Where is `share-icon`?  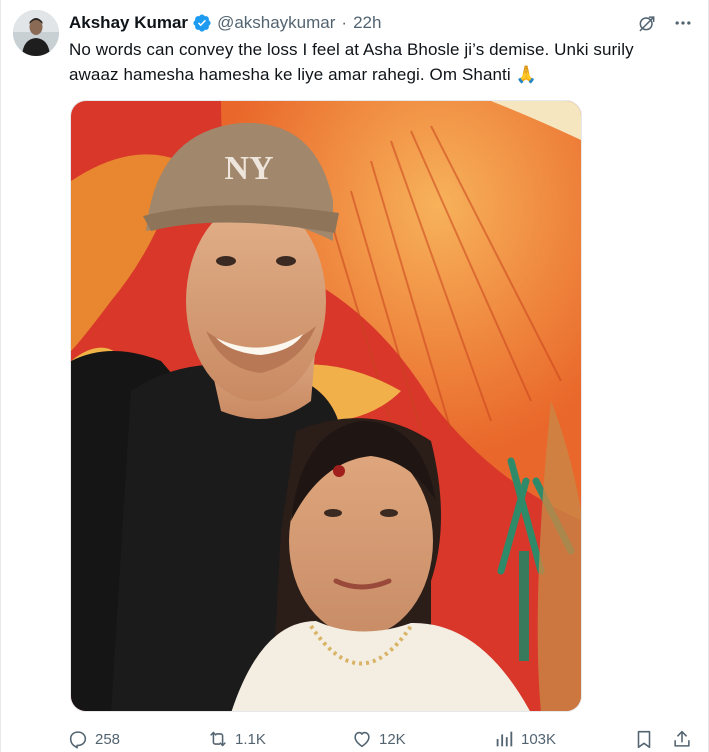
share-icon is located at coordinates (682, 739).